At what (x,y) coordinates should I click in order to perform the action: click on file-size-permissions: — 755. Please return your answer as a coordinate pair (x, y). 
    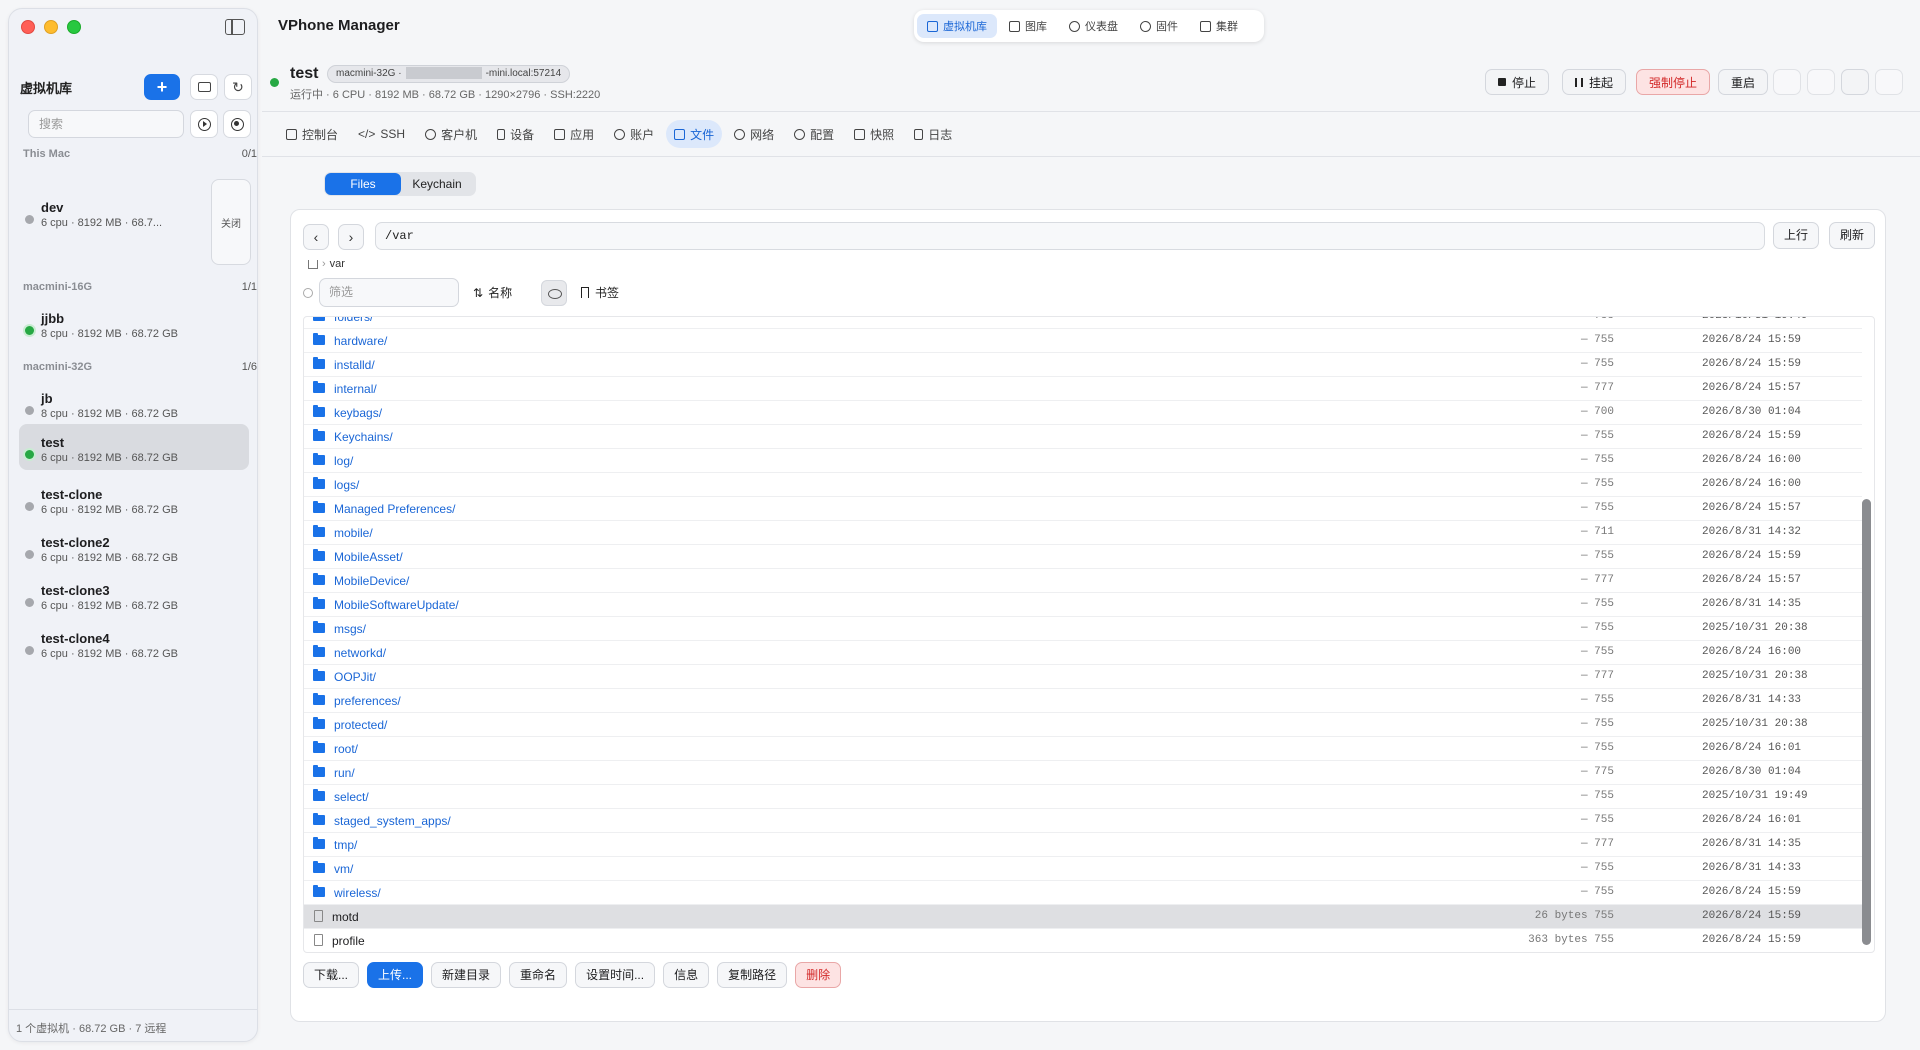
    Looking at the image, I should click on (1597, 508).